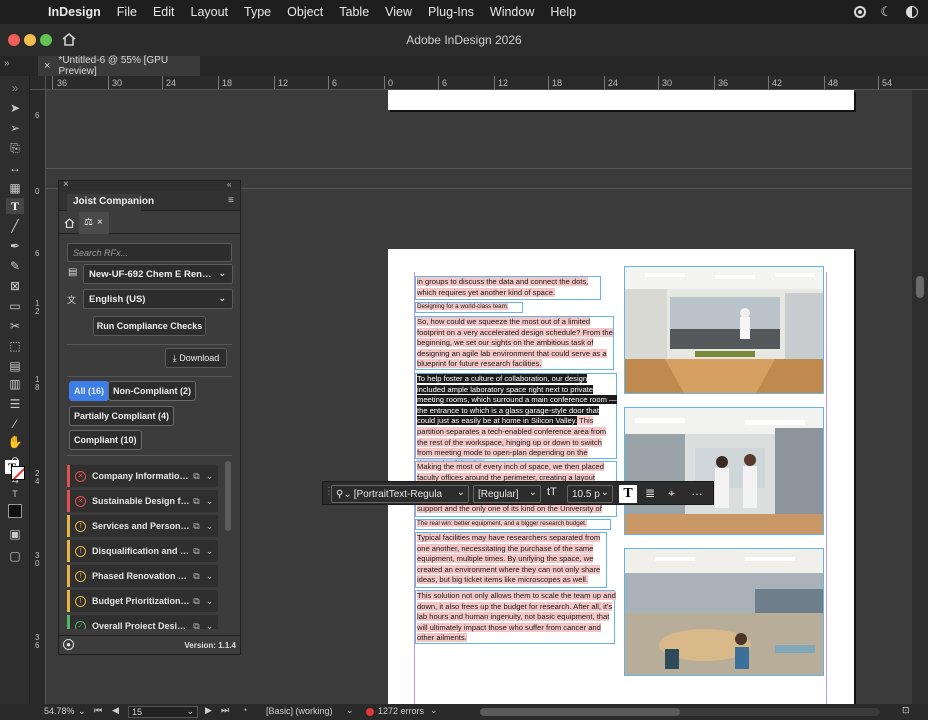 The height and width of the screenshot is (720, 928). I want to click on font-family-field: ⚲⌄ [PortraitText-Regula ⌄, so click(400, 494).